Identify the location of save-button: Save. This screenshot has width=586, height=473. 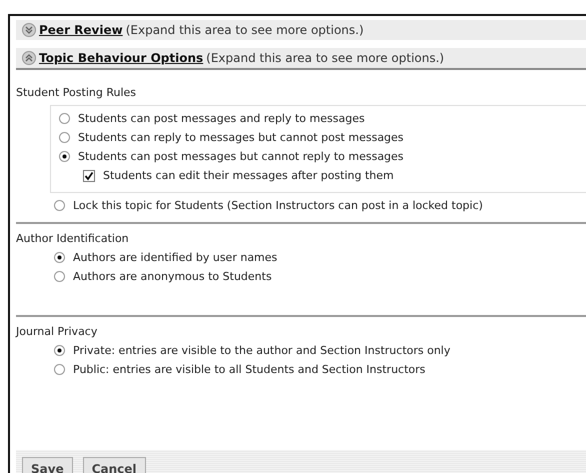
(47, 465).